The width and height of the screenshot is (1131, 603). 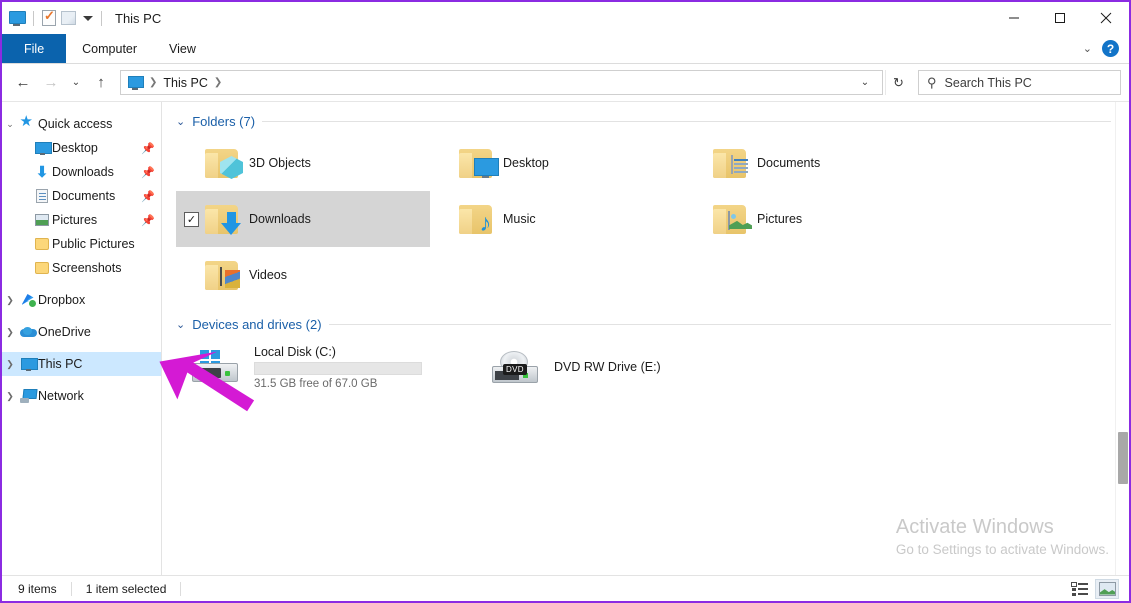 What do you see at coordinates (28, 332) in the screenshot?
I see `onedrive-icon` at bounding box center [28, 332].